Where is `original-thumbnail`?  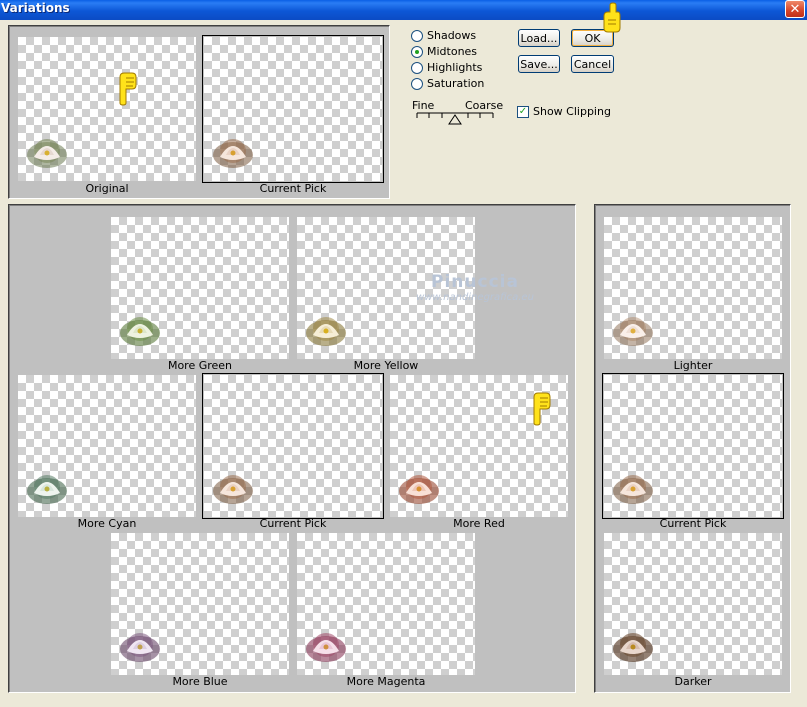 original-thumbnail is located at coordinates (107, 109).